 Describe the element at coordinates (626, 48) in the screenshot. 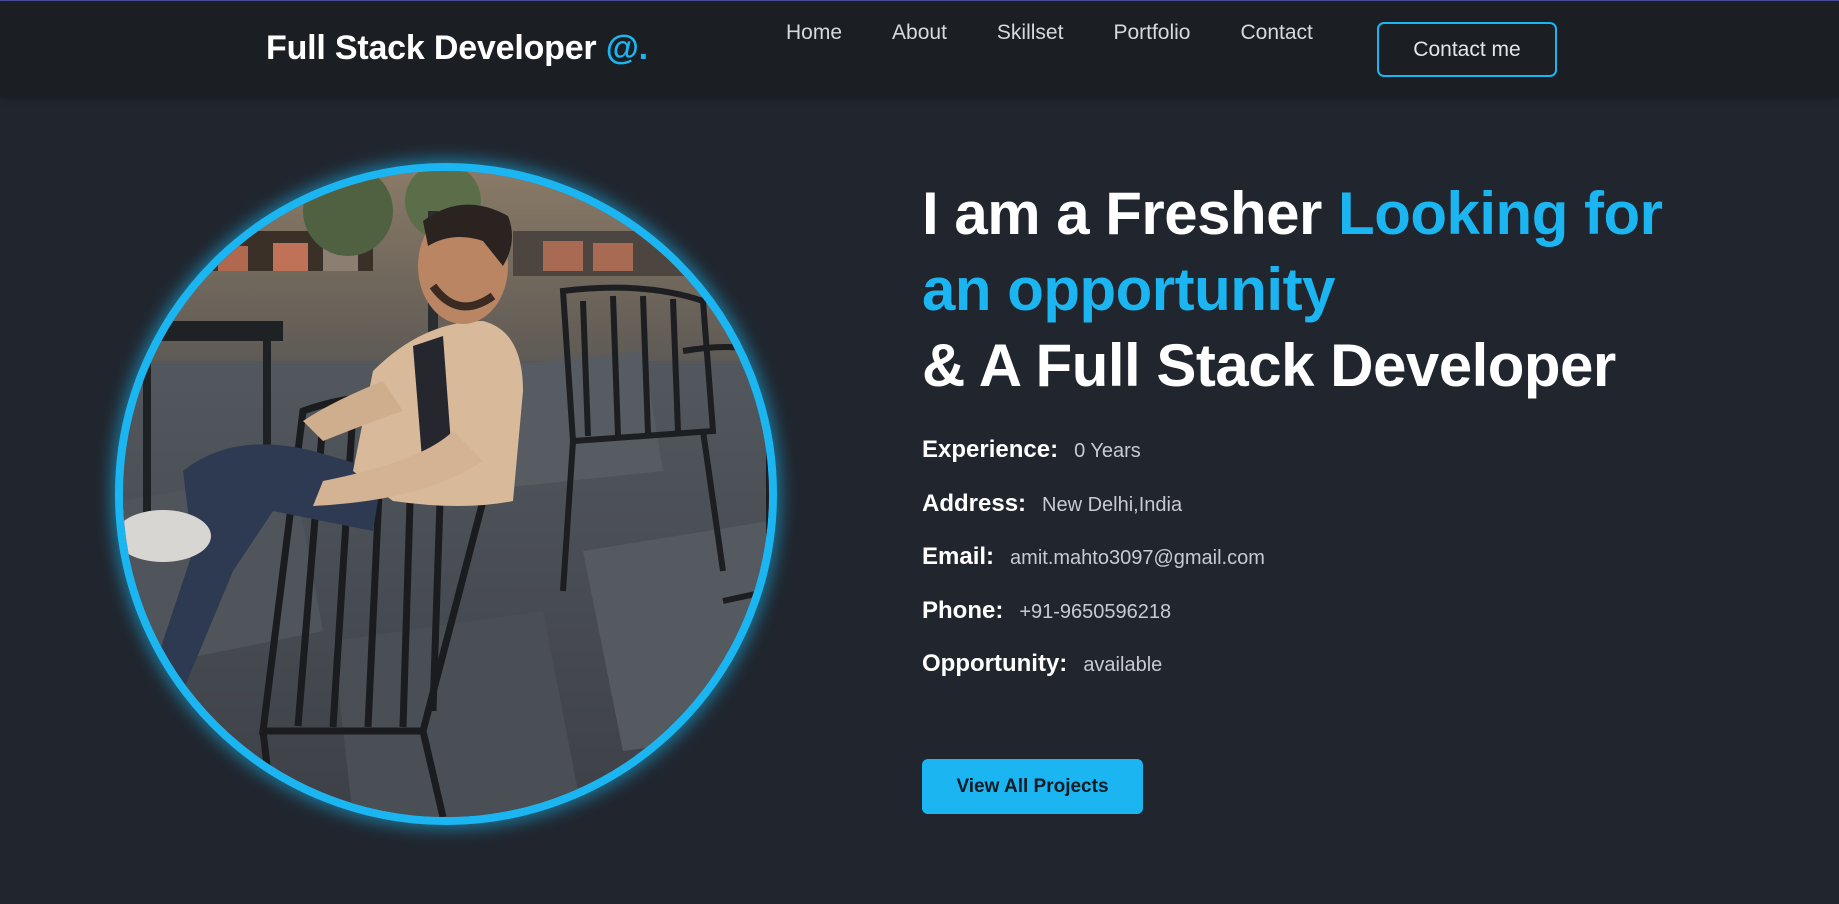

I see `brand-accent: @.` at that location.